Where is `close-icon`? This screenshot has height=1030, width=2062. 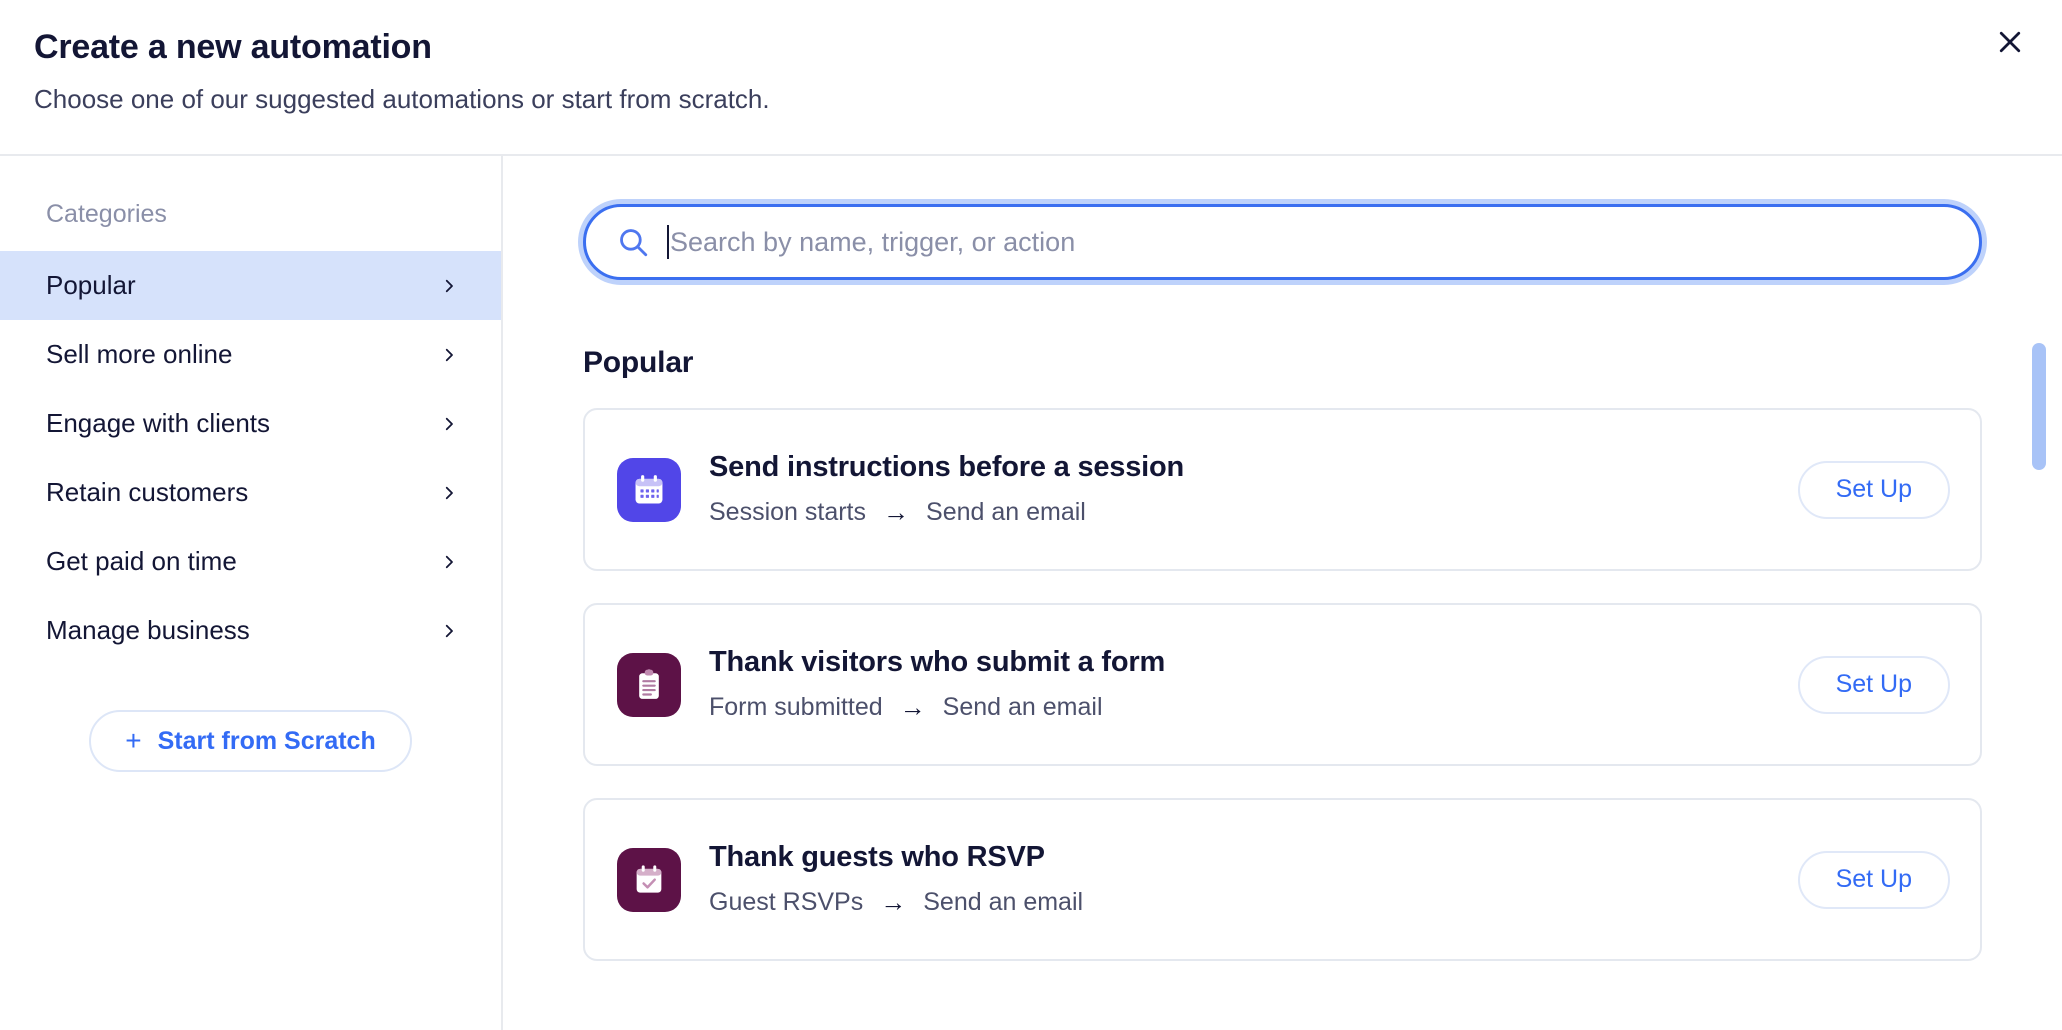
close-icon is located at coordinates (2010, 42).